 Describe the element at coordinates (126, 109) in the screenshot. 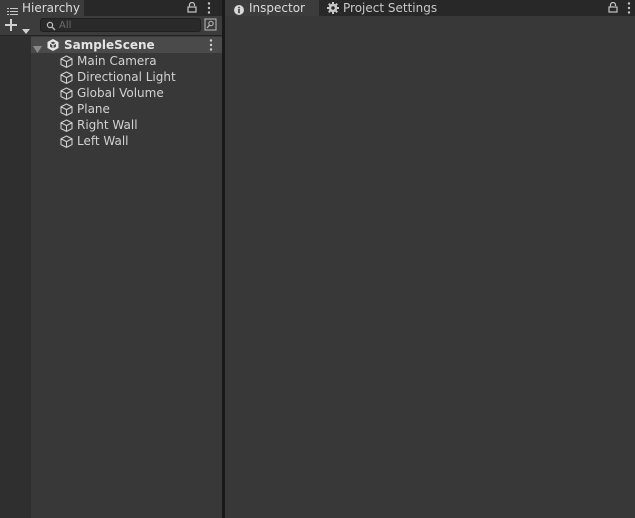

I see `list-item-plane: Plane` at that location.